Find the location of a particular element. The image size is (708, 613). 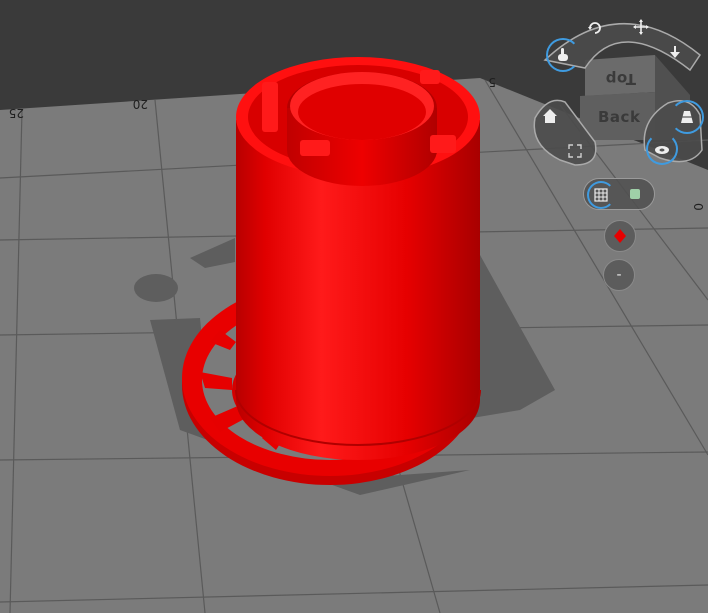

rotate-icon is located at coordinates (594, 28).